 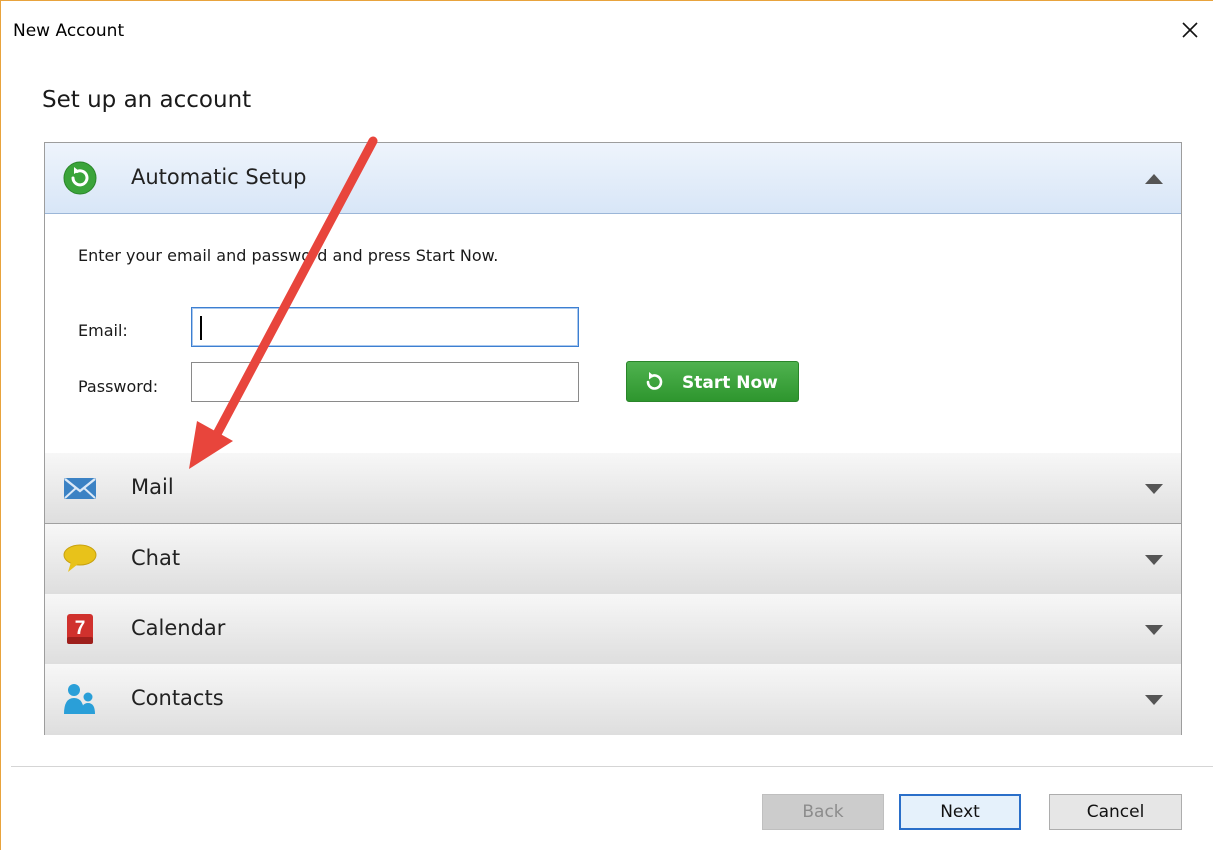 I want to click on calendar-label: Calendar, so click(x=178, y=628).